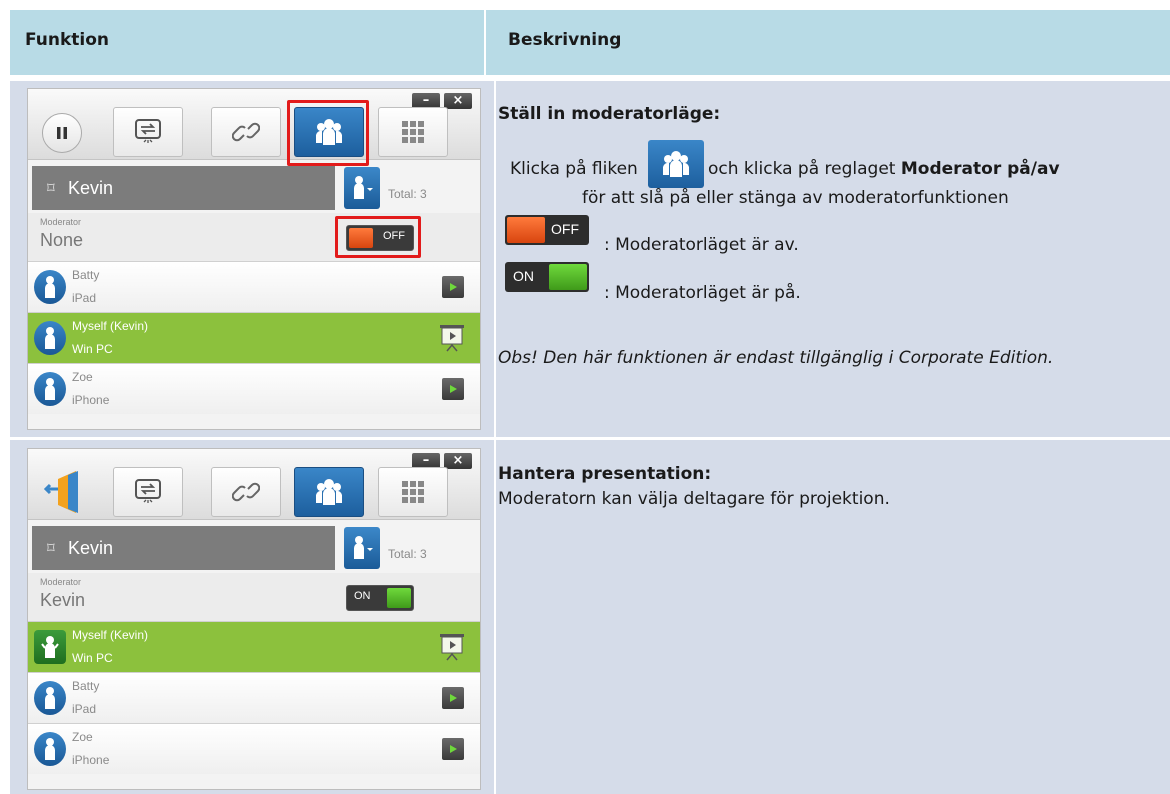 The image size is (1170, 794). Describe the element at coordinates (399, 598) in the screenshot. I see `toggle-knob` at that location.